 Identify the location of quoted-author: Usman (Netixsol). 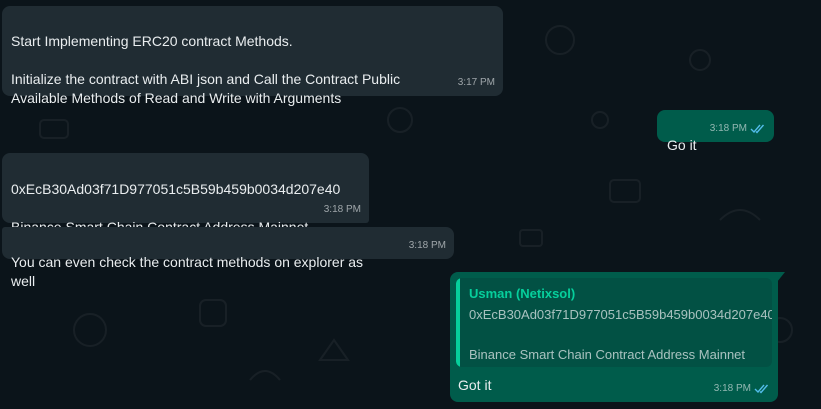
(522, 293).